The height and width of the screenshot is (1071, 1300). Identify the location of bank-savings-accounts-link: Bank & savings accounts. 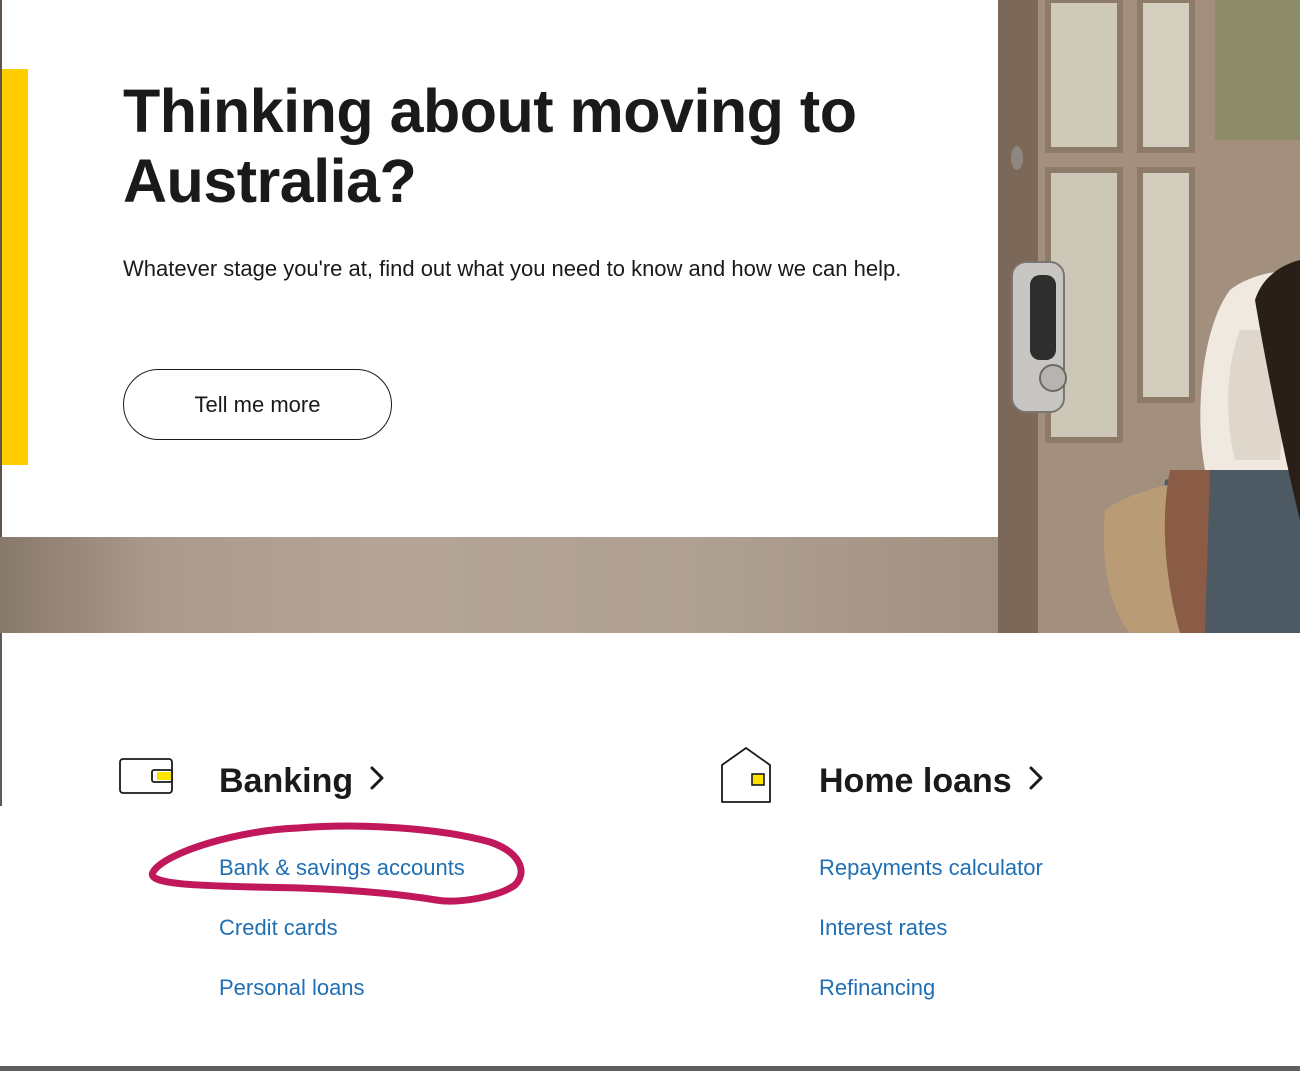
(342, 881).